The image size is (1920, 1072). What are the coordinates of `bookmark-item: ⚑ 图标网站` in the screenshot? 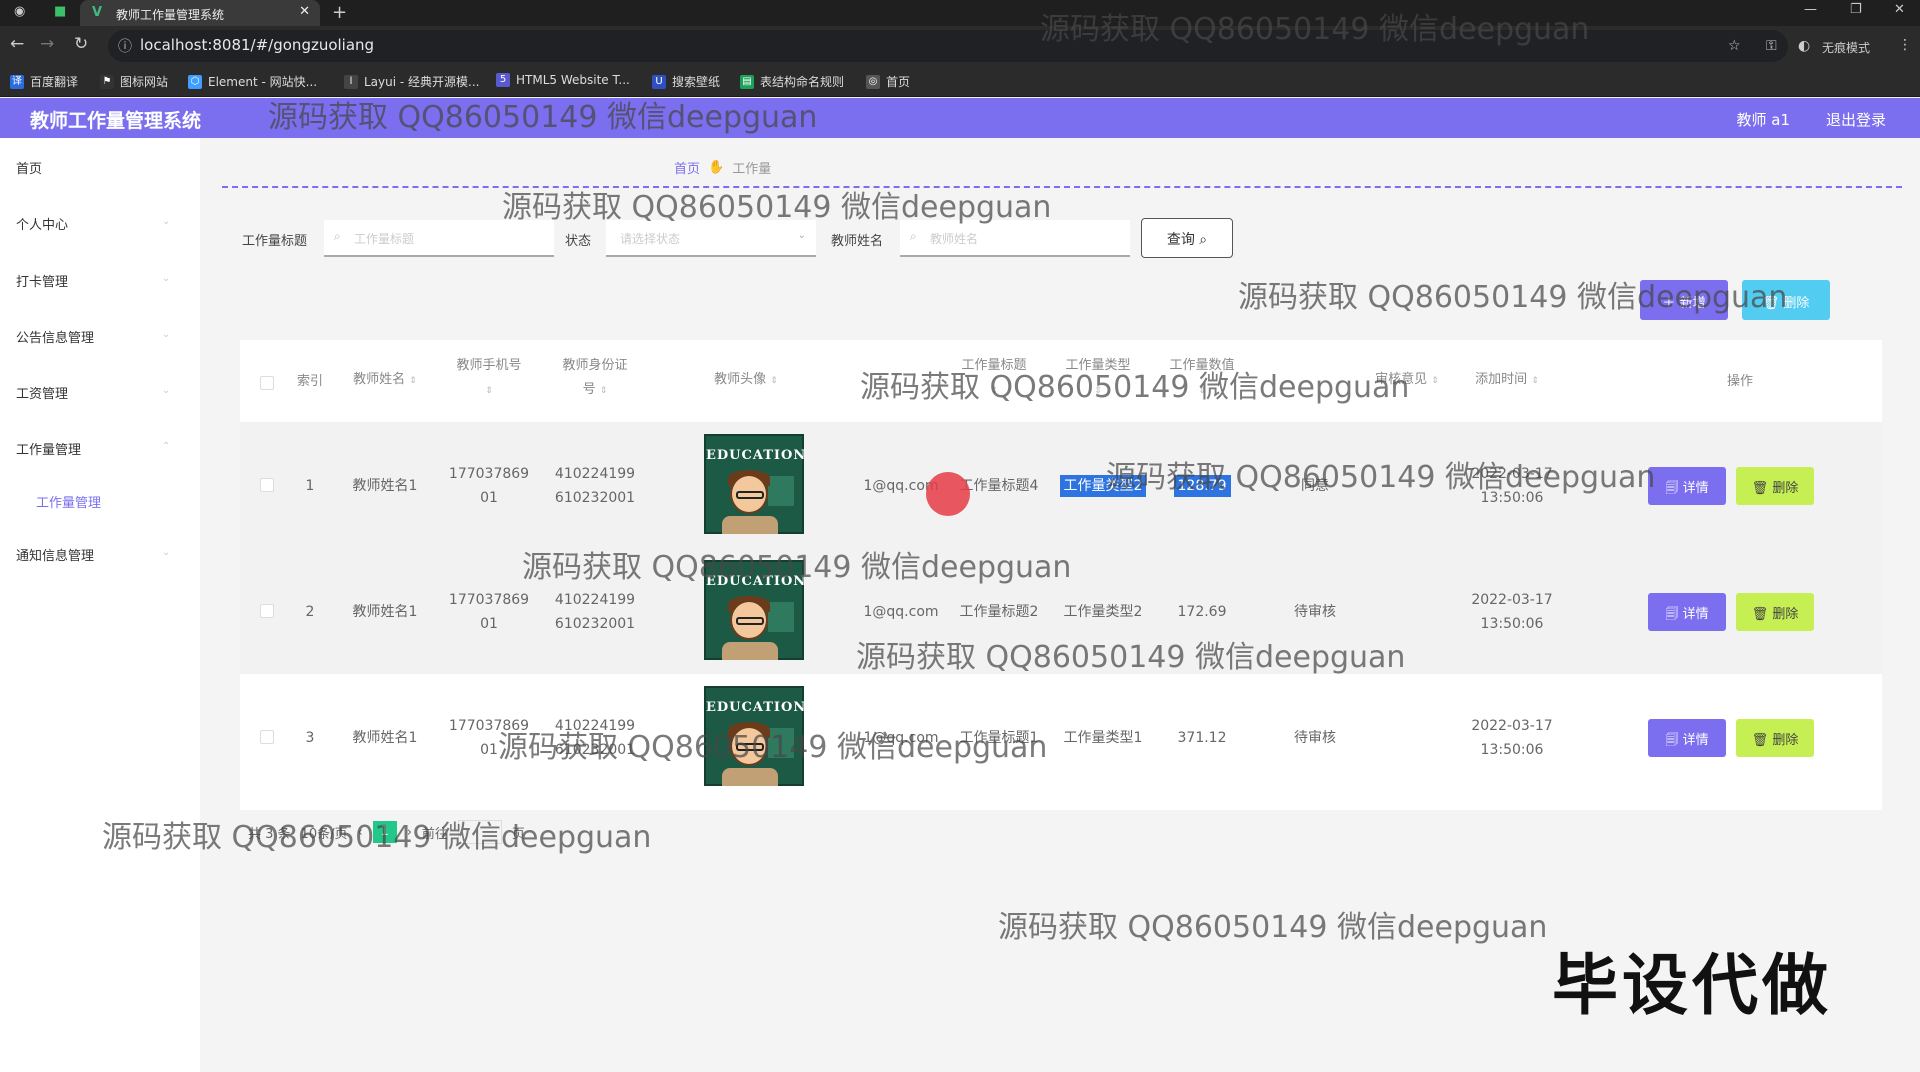 It's located at (134, 81).